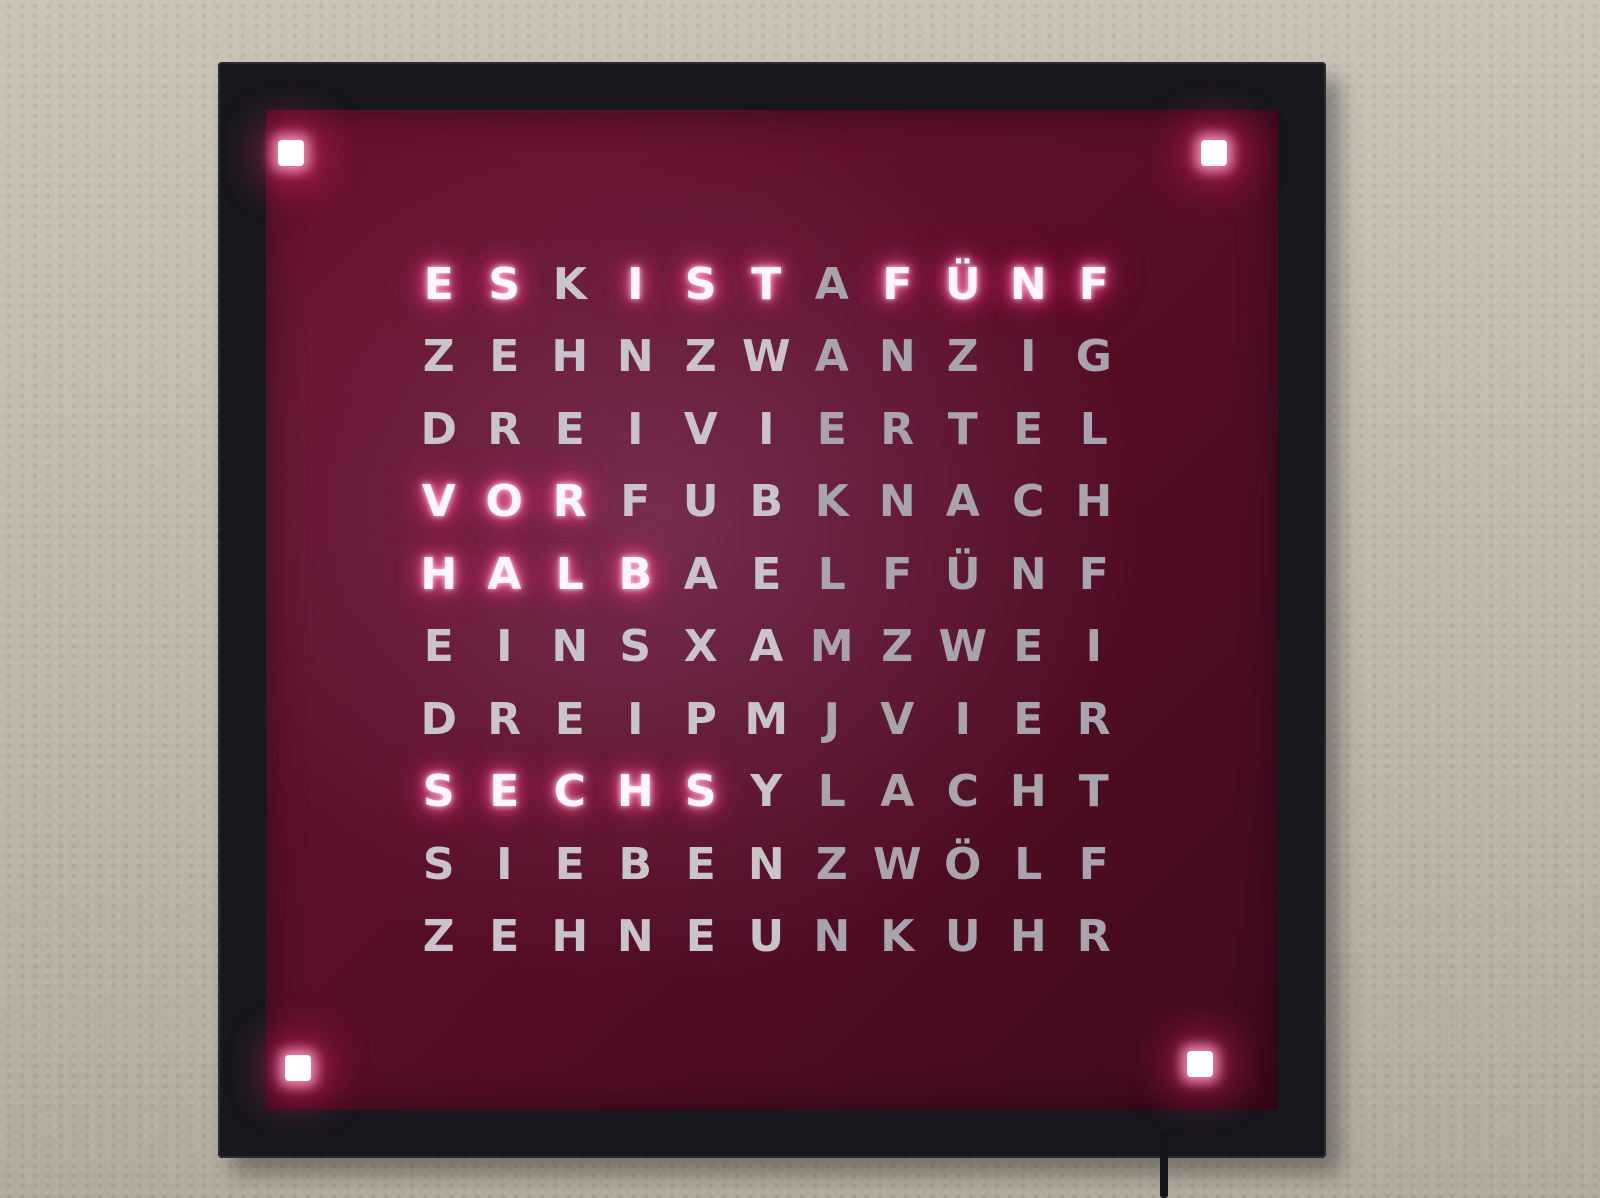  I want to click on letter-cell: X, so click(700, 647).